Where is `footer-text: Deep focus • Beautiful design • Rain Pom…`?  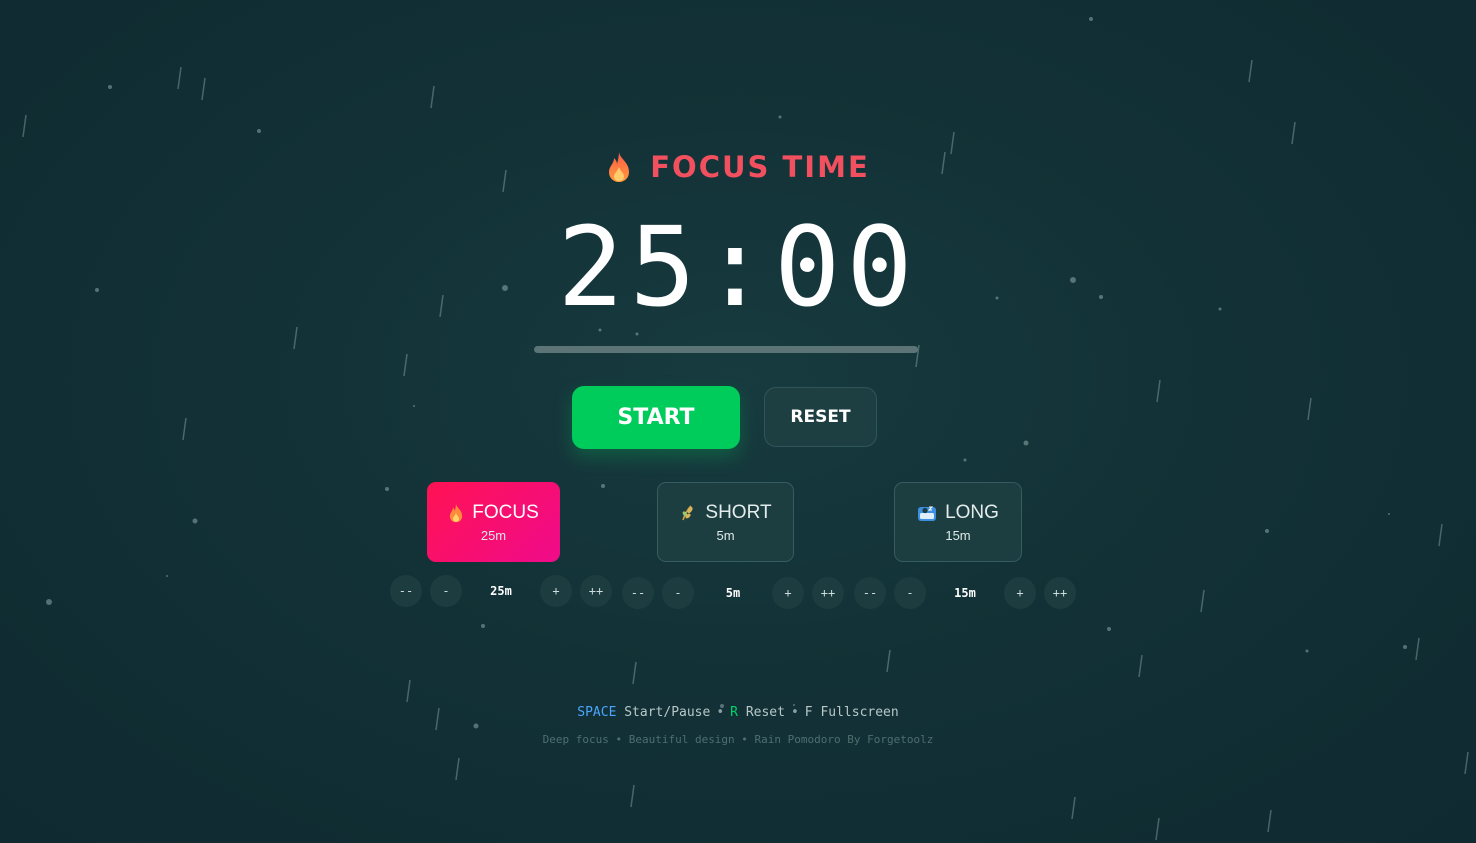 footer-text: Deep focus • Beautiful design • Rain Pom… is located at coordinates (738, 739).